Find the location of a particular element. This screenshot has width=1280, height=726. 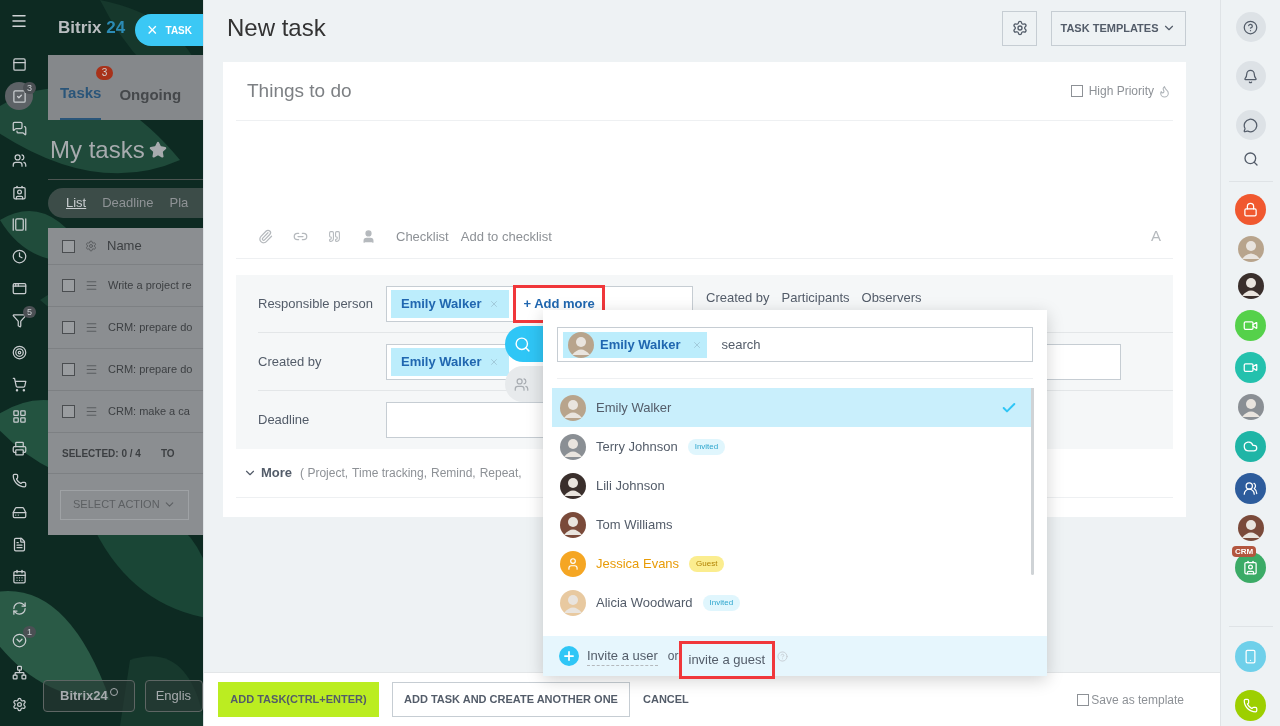

person-row: Alicia Woodward Invited is located at coordinates (791, 602).